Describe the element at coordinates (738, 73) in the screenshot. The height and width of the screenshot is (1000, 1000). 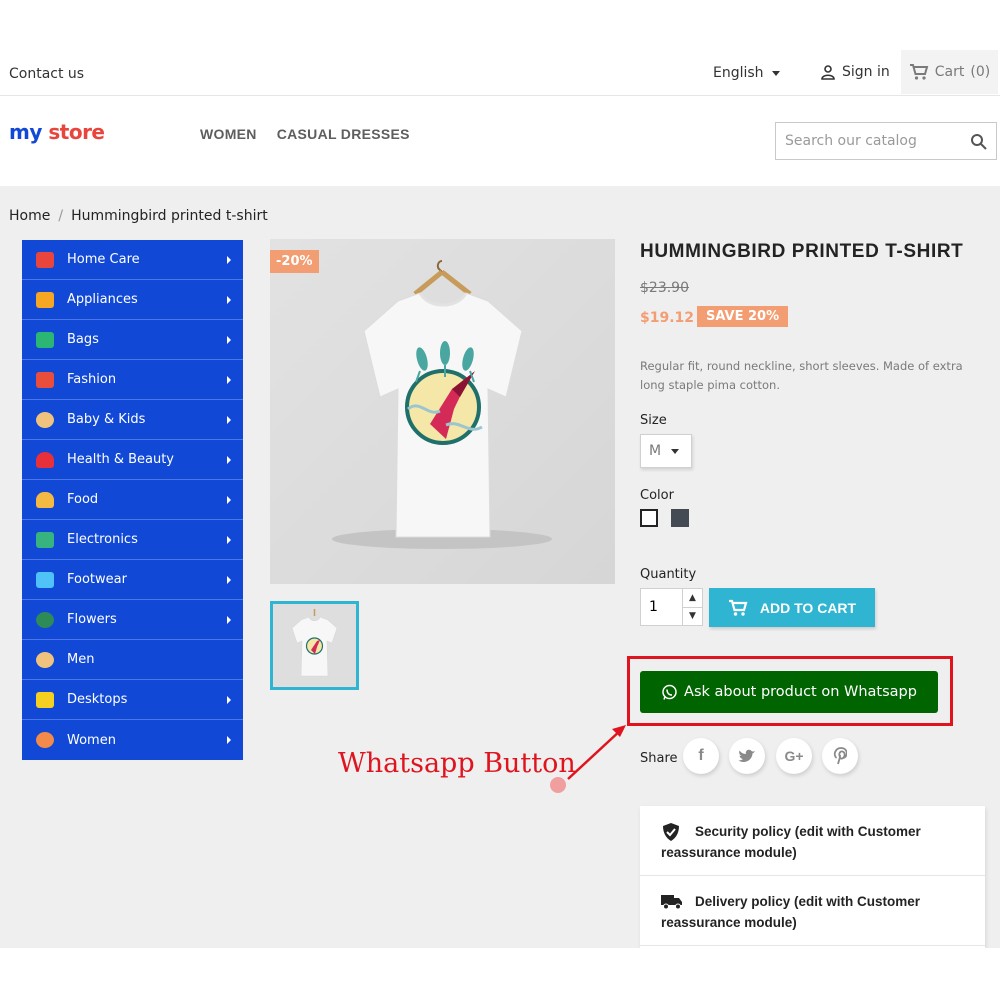
I see `language-label: English` at that location.